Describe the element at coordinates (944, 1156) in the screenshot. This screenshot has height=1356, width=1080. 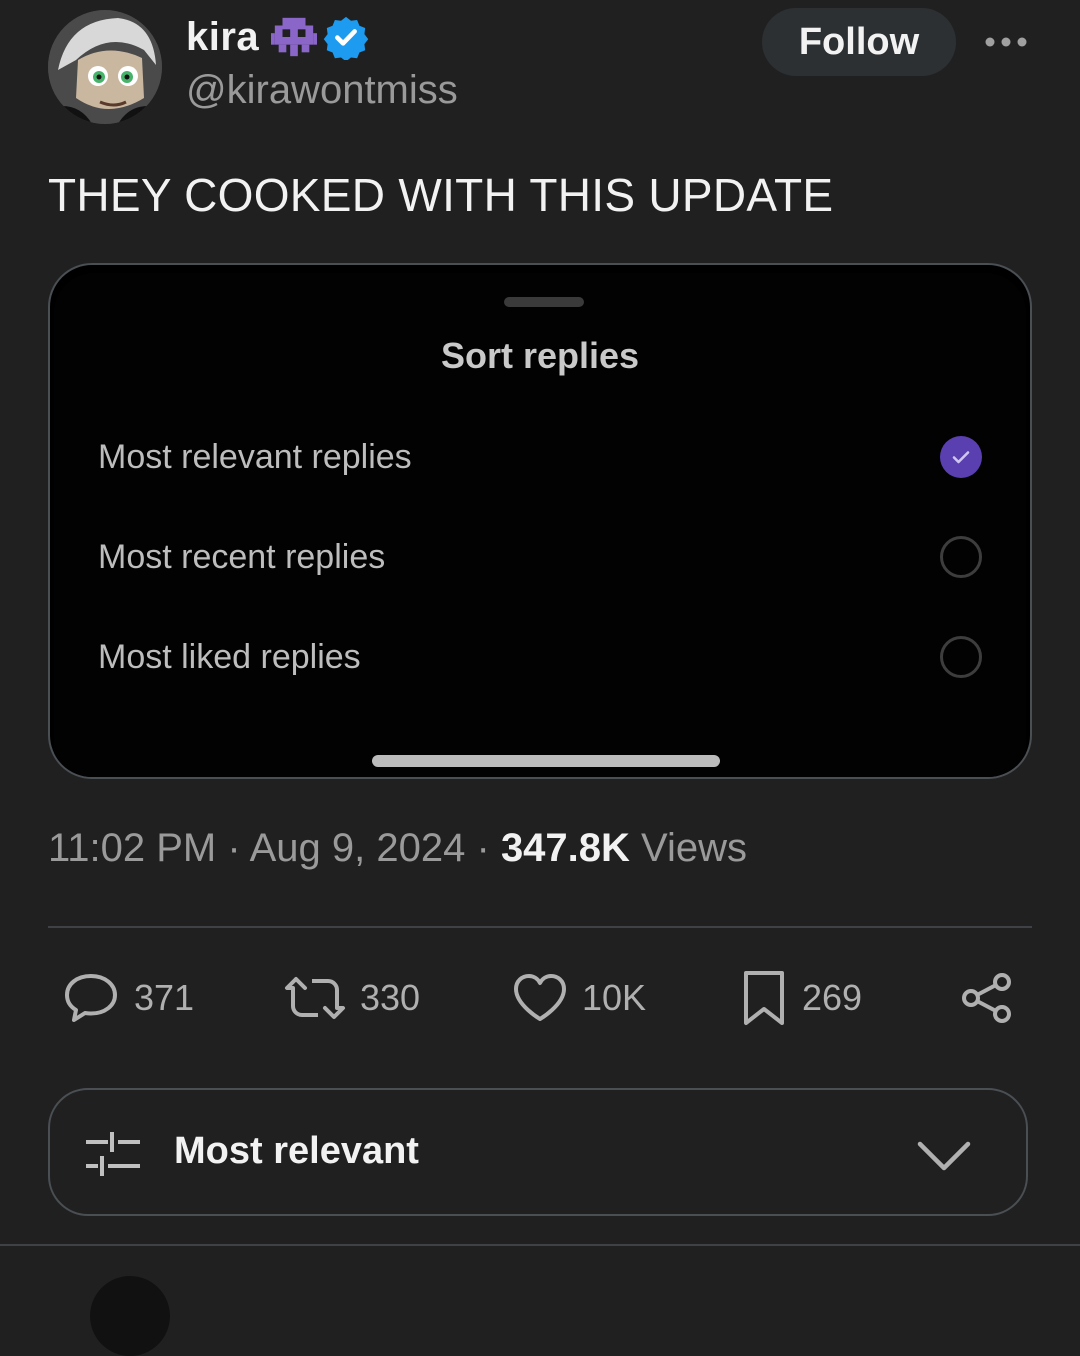
I see `chevron-down-icon` at that location.